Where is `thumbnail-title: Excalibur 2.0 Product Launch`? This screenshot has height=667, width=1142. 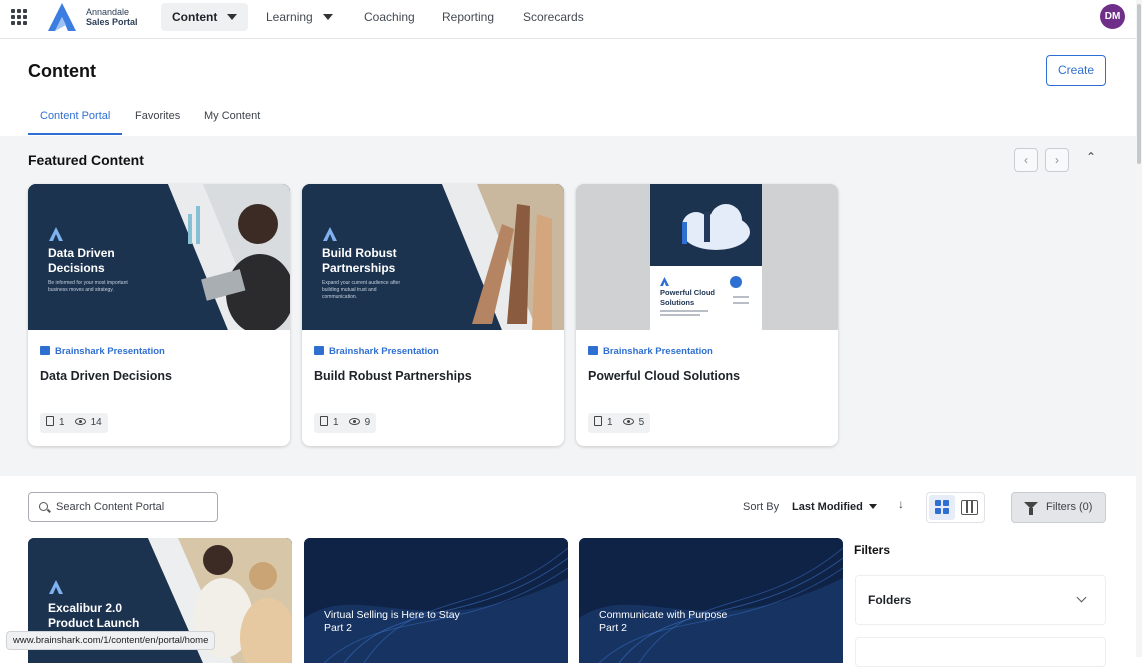
thumbnail-title: Excalibur 2.0 Product Launch is located at coordinates (94, 615).